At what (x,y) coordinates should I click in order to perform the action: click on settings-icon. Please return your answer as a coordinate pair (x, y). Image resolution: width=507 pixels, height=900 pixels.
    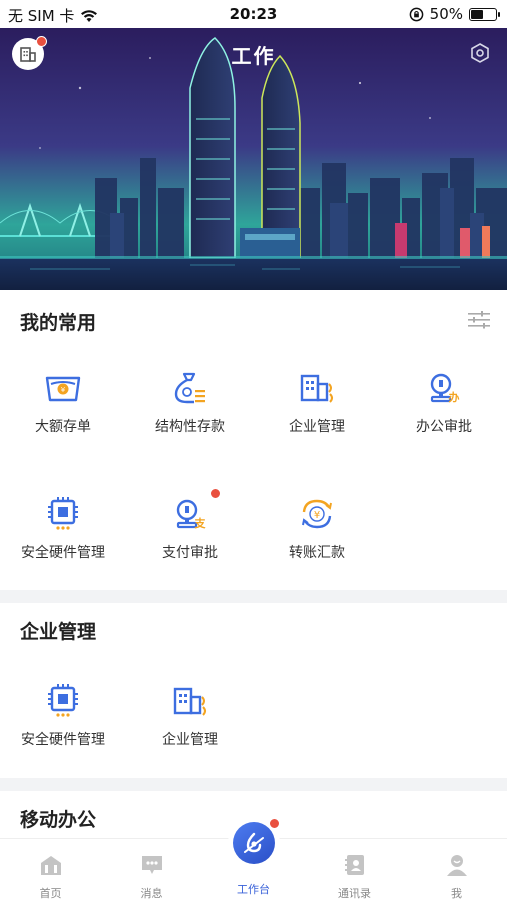
    Looking at the image, I should click on (480, 53).